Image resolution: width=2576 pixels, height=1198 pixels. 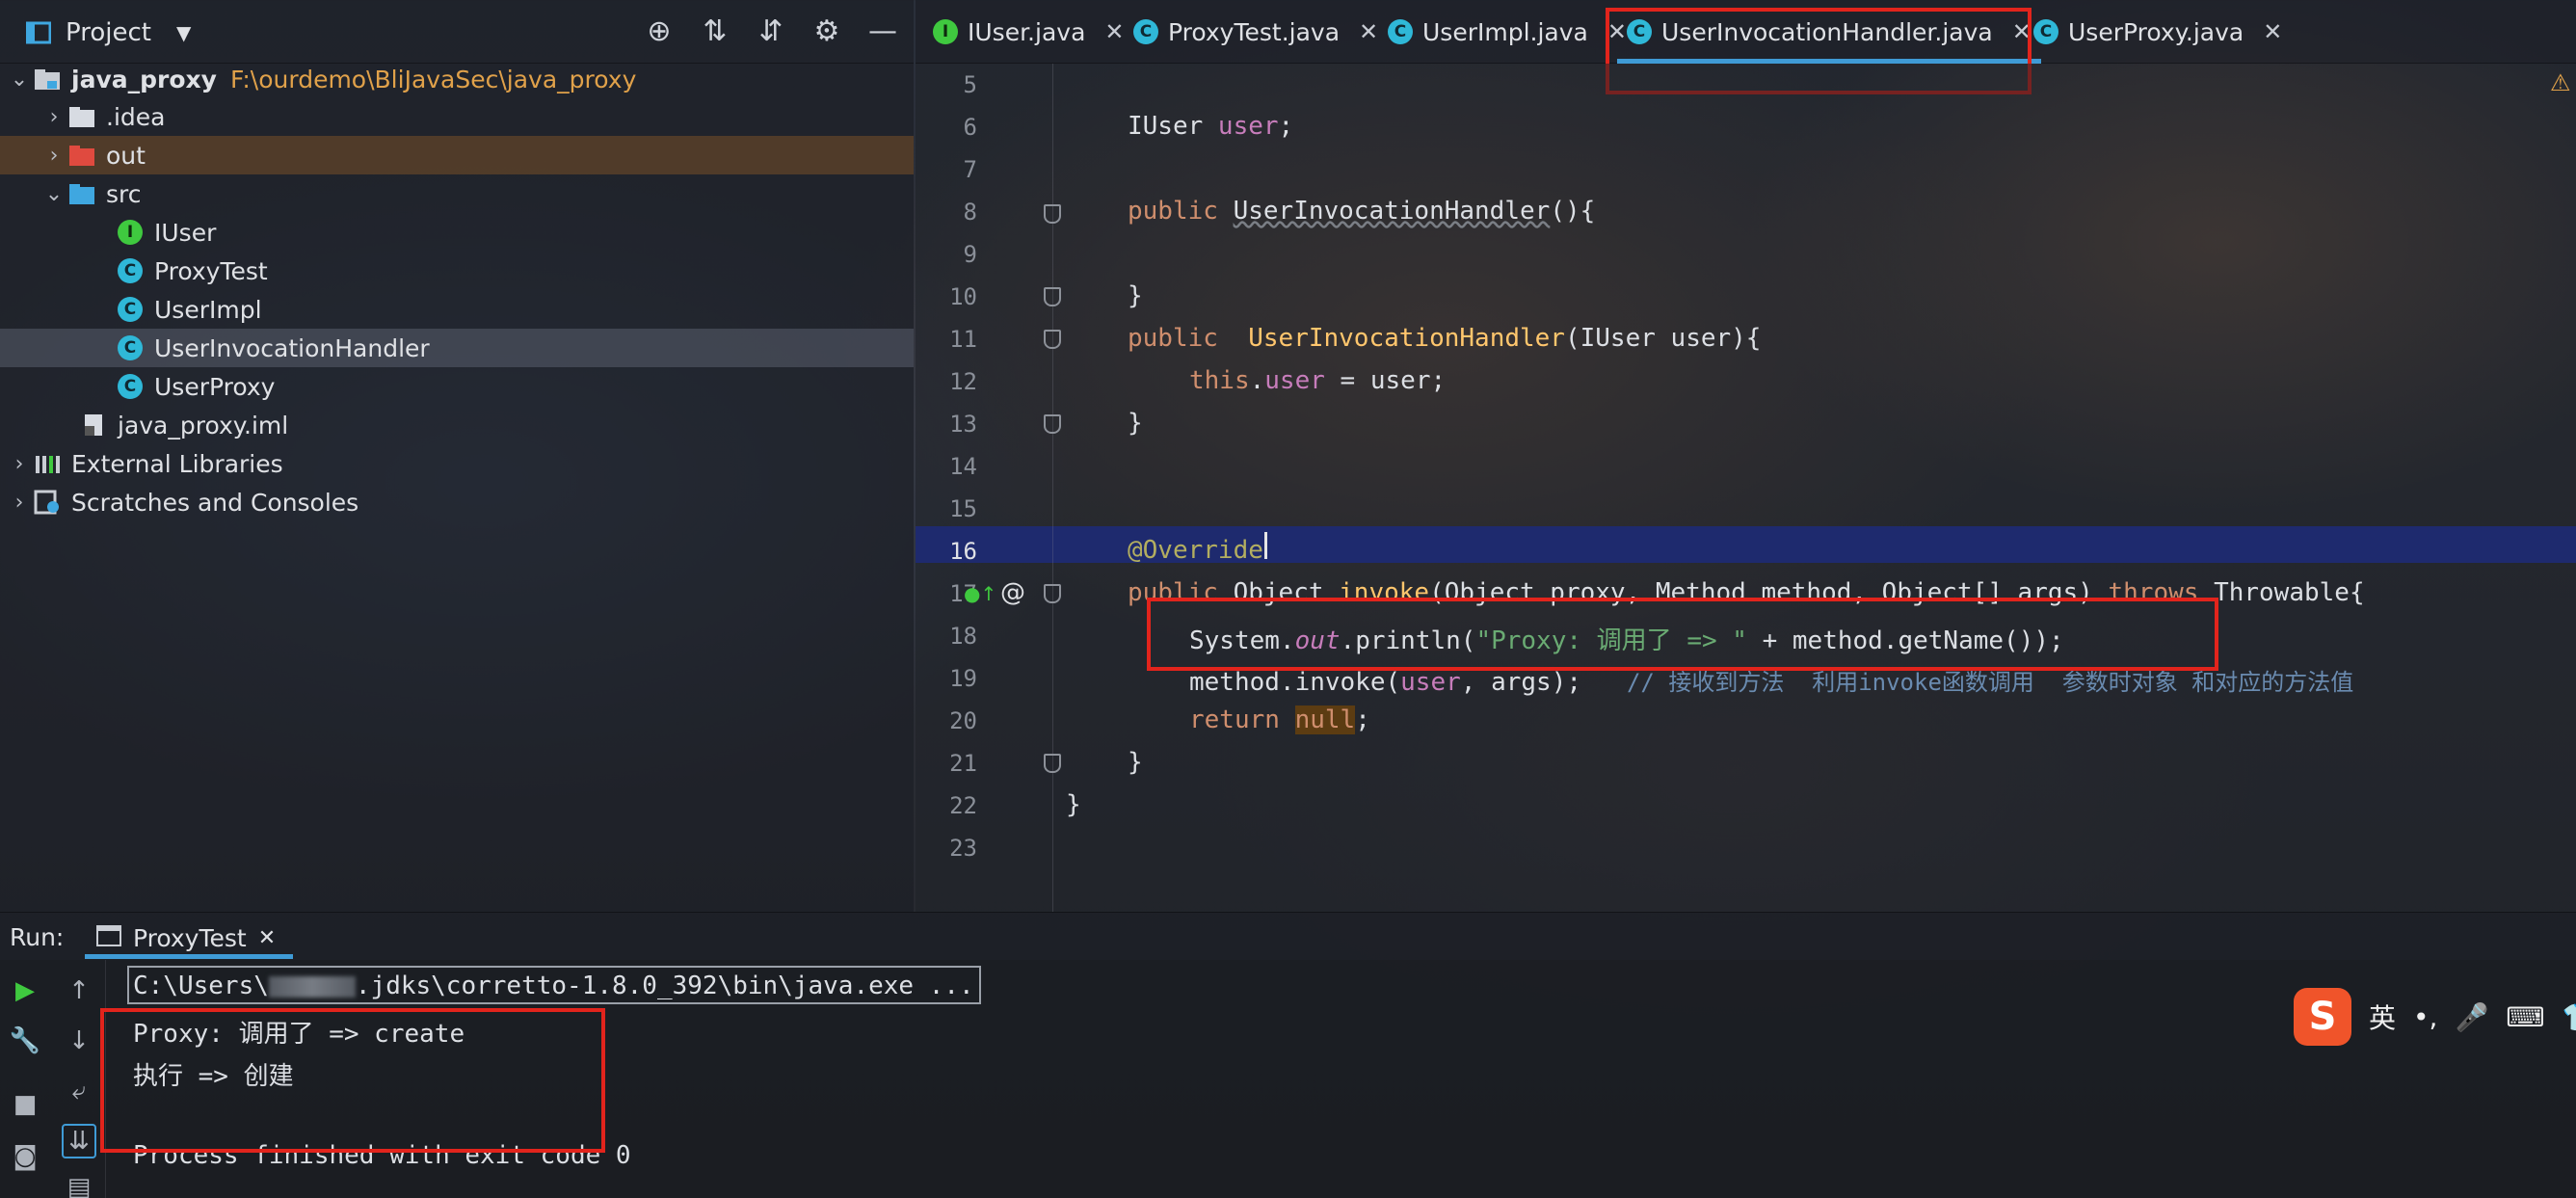 What do you see at coordinates (2560, 83) in the screenshot?
I see `warning-icon: ⚠` at bounding box center [2560, 83].